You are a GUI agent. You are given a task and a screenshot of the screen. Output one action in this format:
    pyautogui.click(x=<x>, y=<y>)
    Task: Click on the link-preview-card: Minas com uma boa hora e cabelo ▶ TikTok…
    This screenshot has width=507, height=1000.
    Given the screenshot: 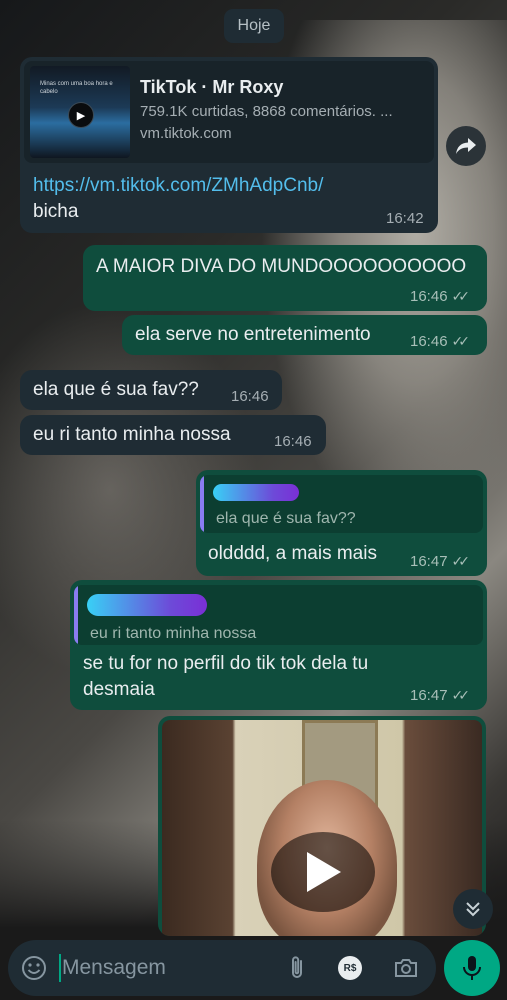 What is the action you would take?
    pyautogui.click(x=229, y=112)
    